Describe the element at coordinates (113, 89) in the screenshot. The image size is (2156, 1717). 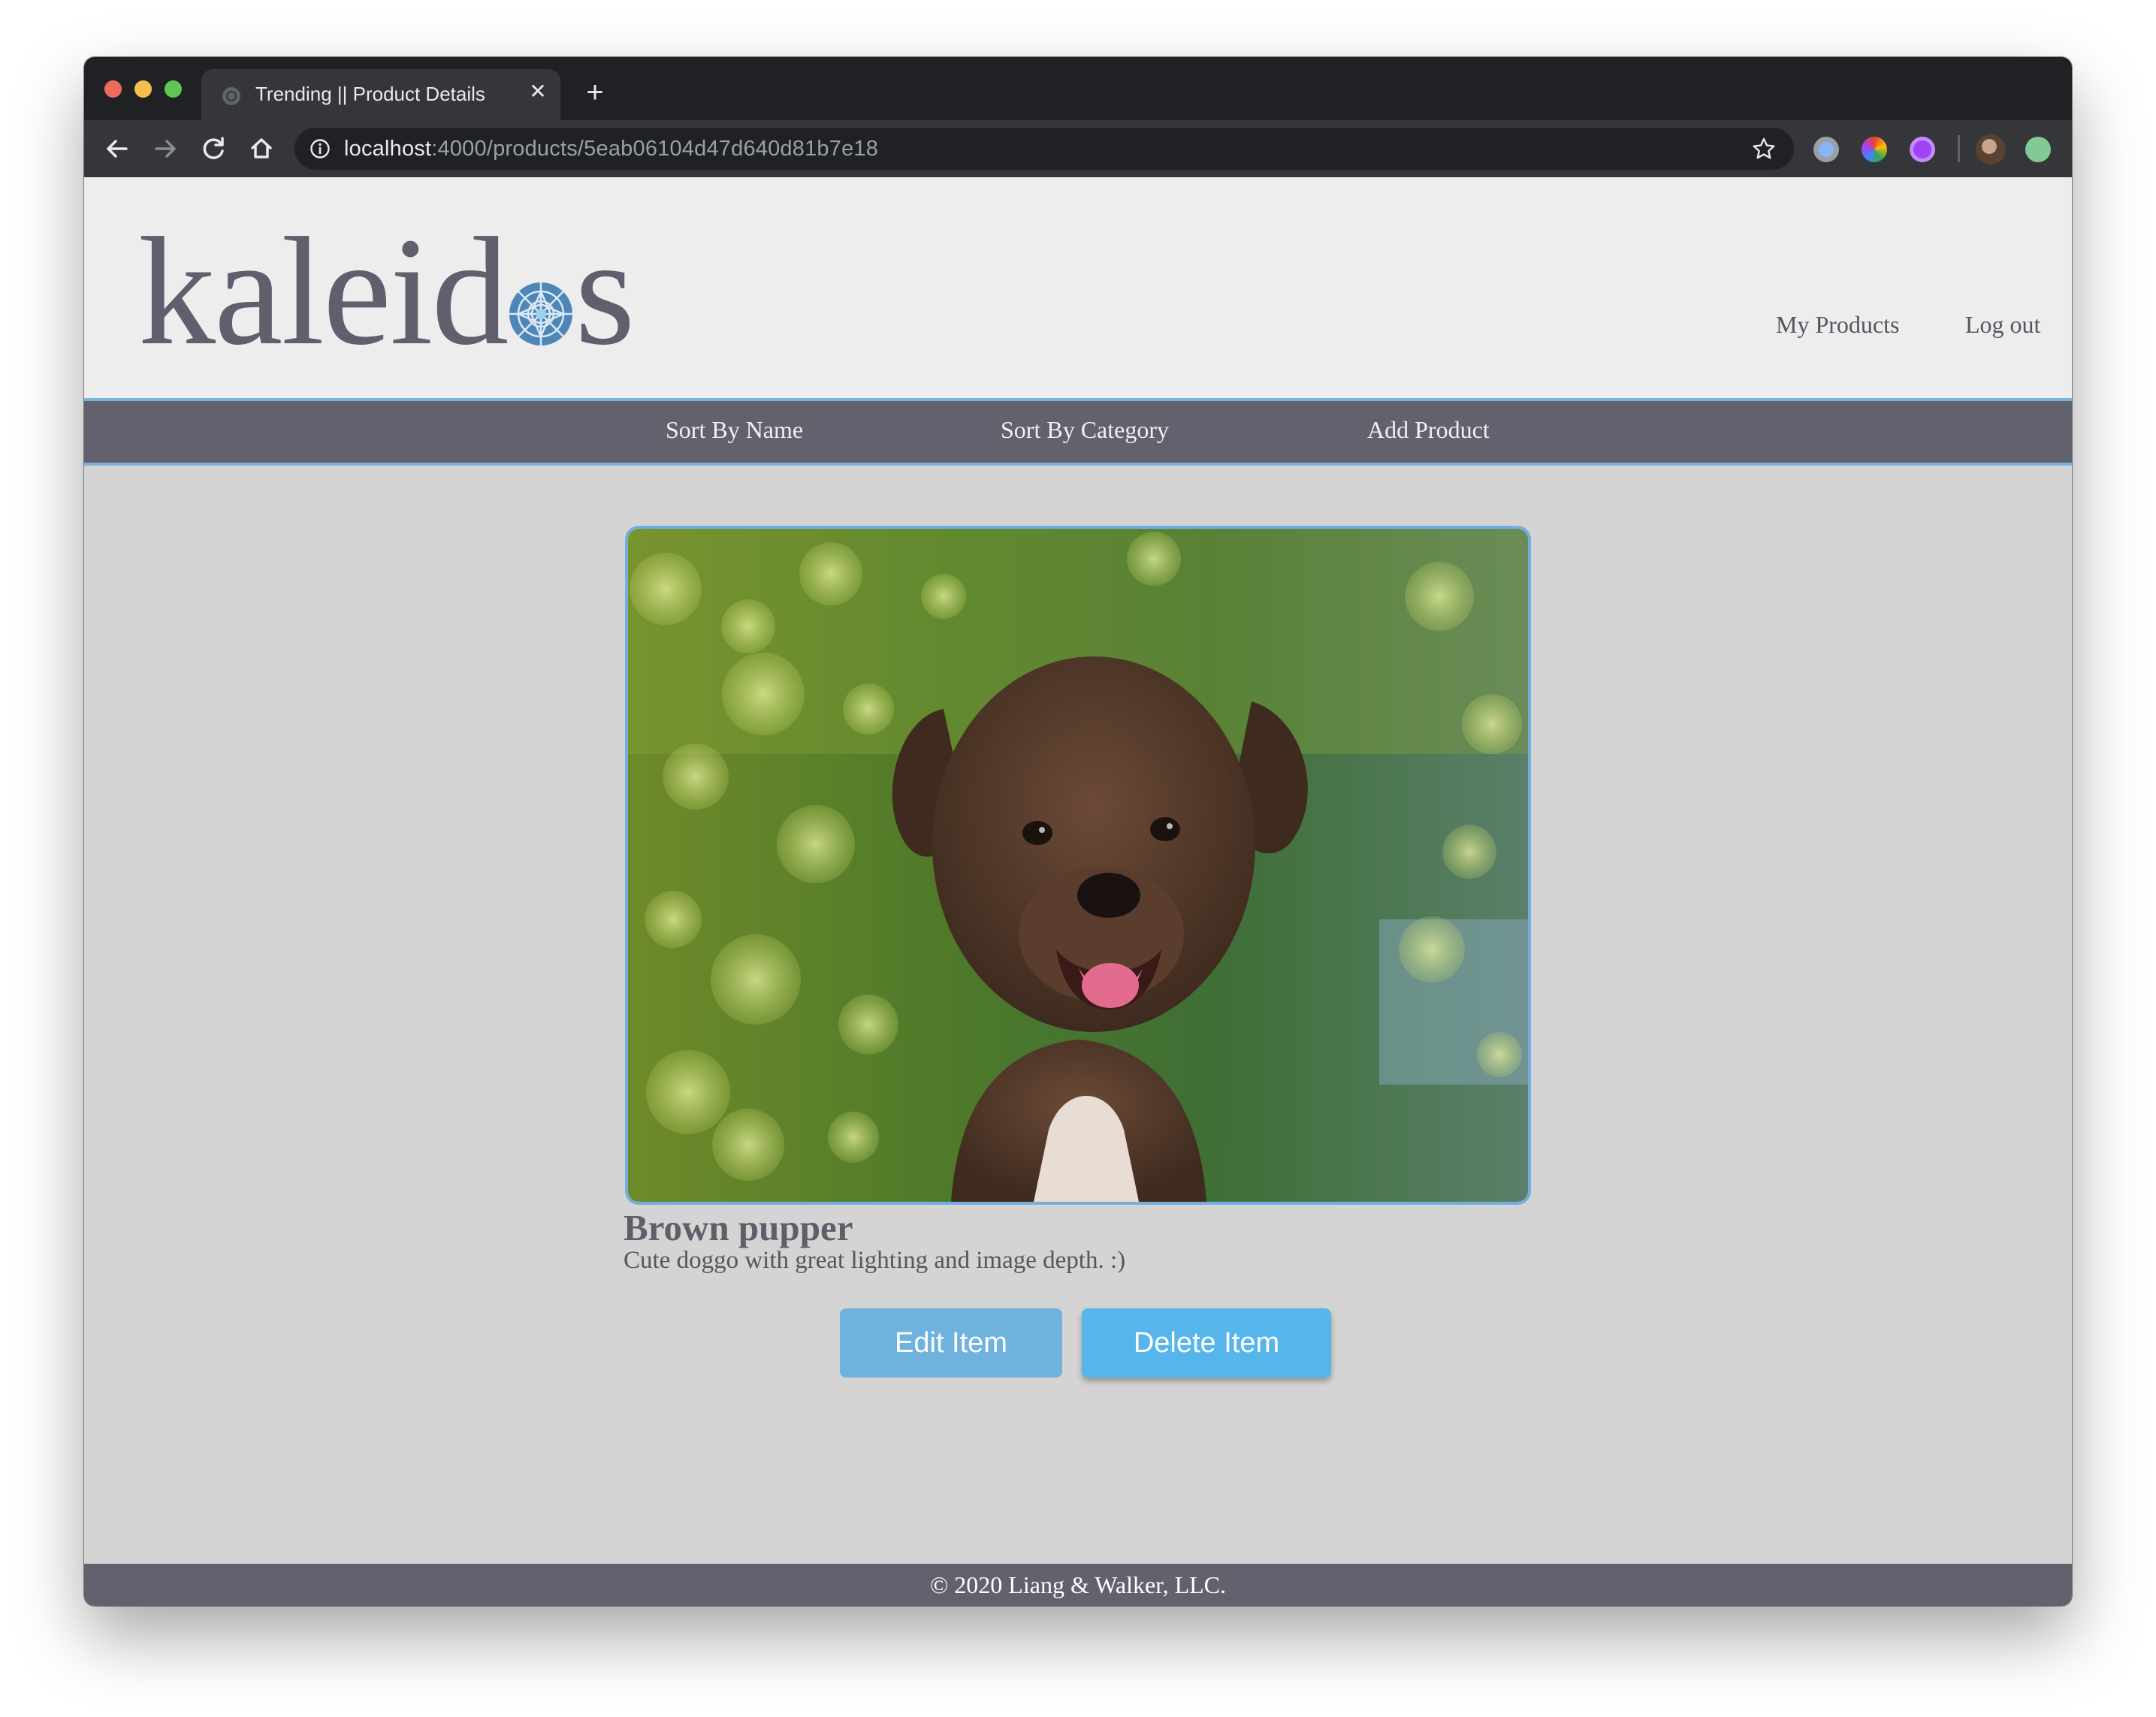
I see `close-window-button` at that location.